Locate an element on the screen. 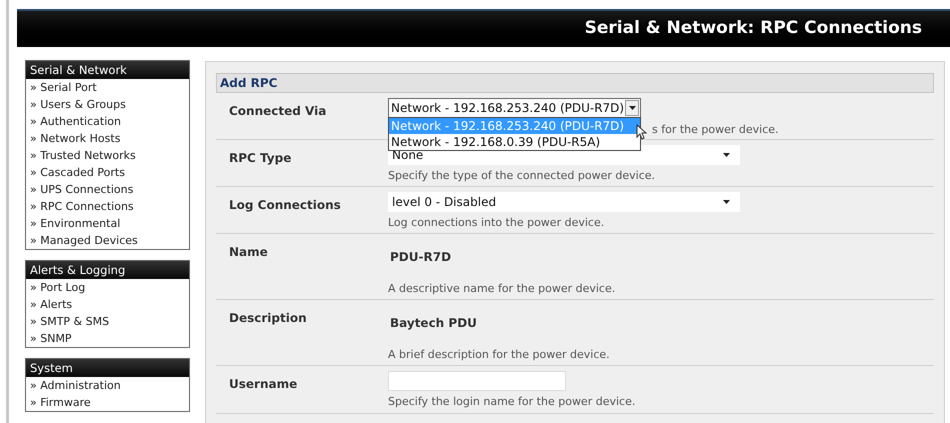  sidebar-link: » Network Hosts is located at coordinates (107, 138).